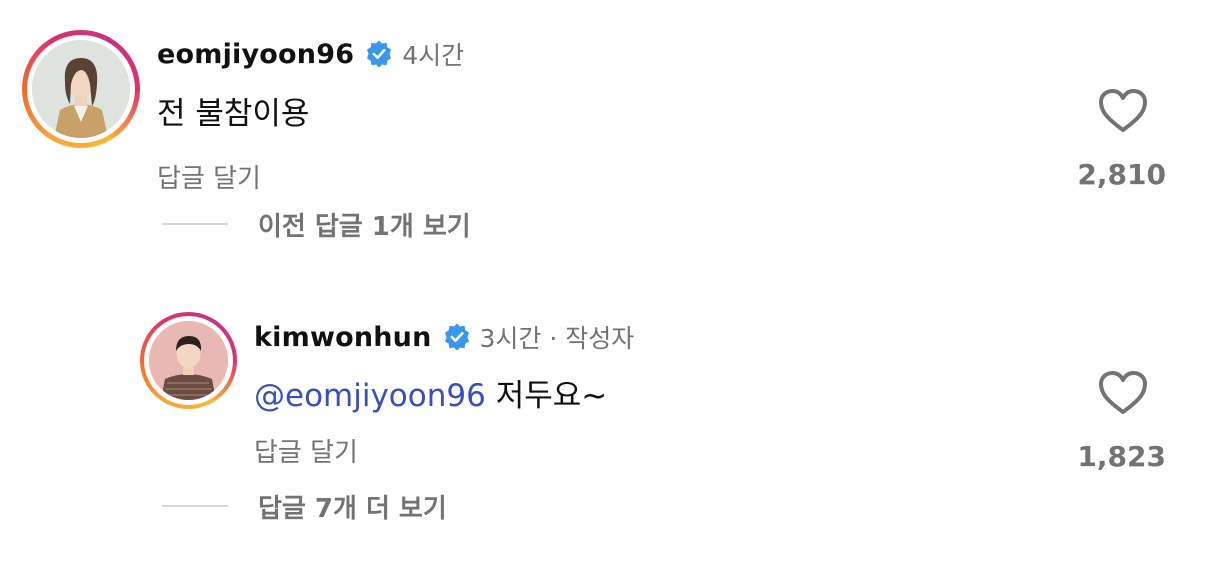  I want to click on comment-header: eomjiyoon96 4시간, so click(310, 54).